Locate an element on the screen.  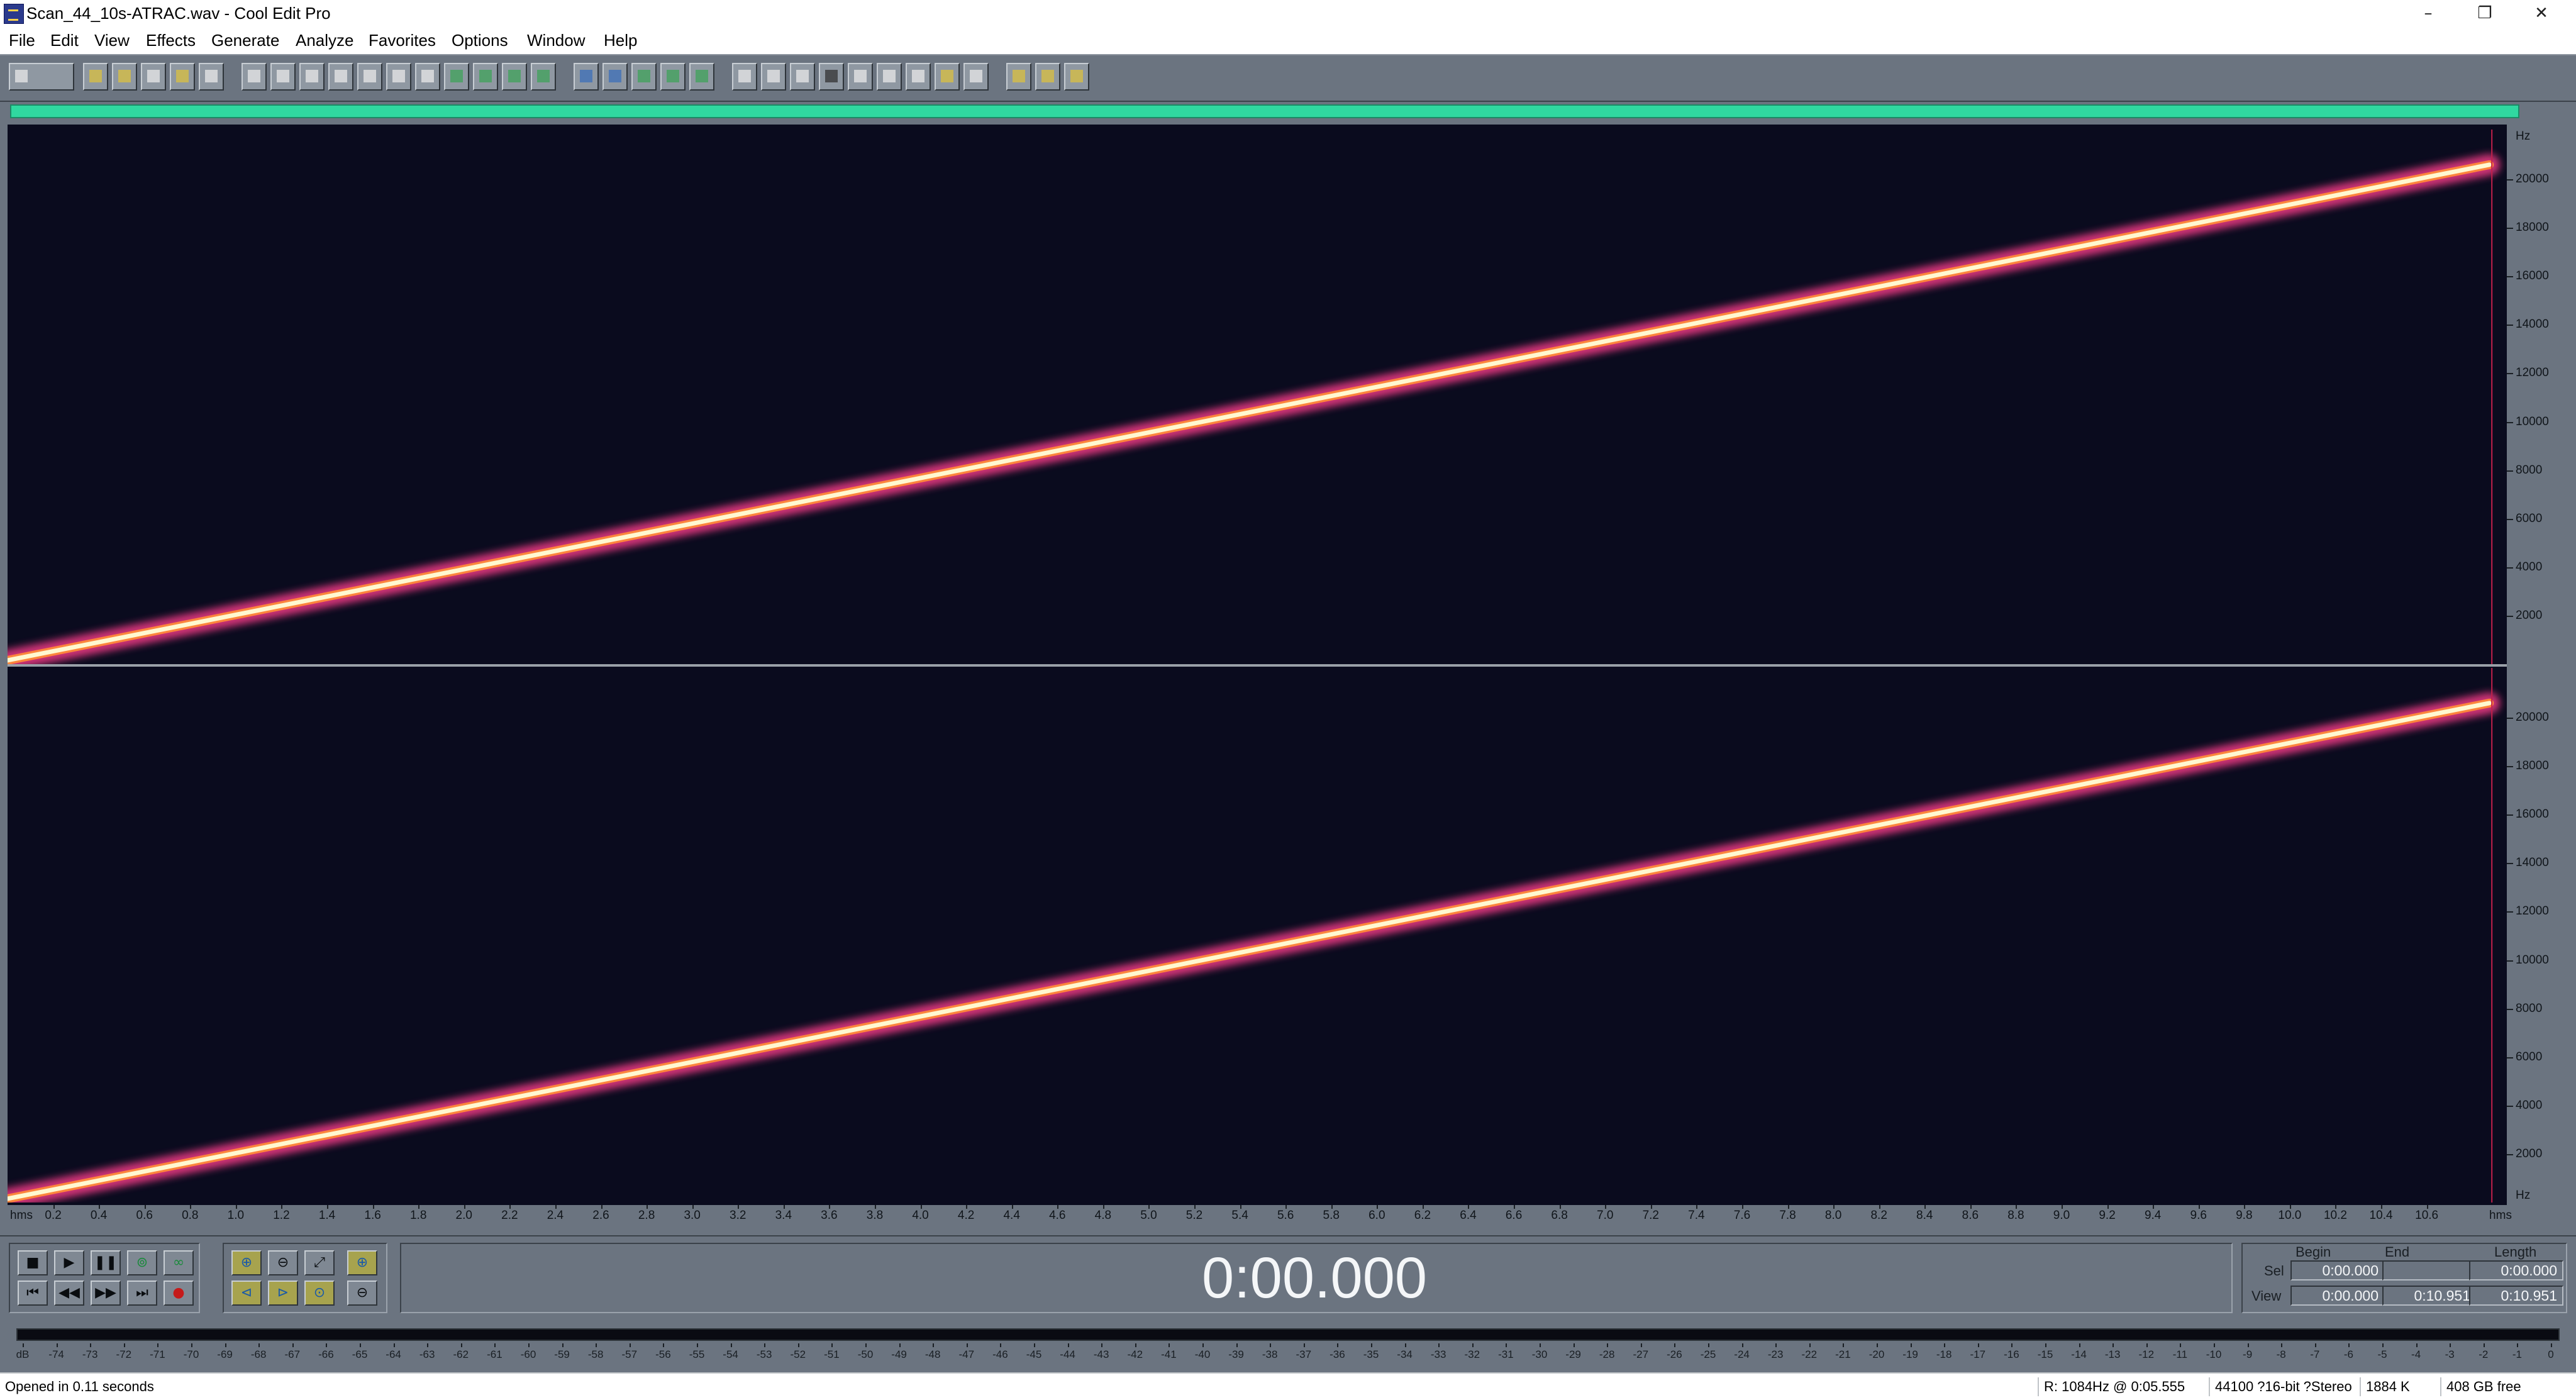
zoom-in-vertical-button: ⊕ is located at coordinates (362, 1262).